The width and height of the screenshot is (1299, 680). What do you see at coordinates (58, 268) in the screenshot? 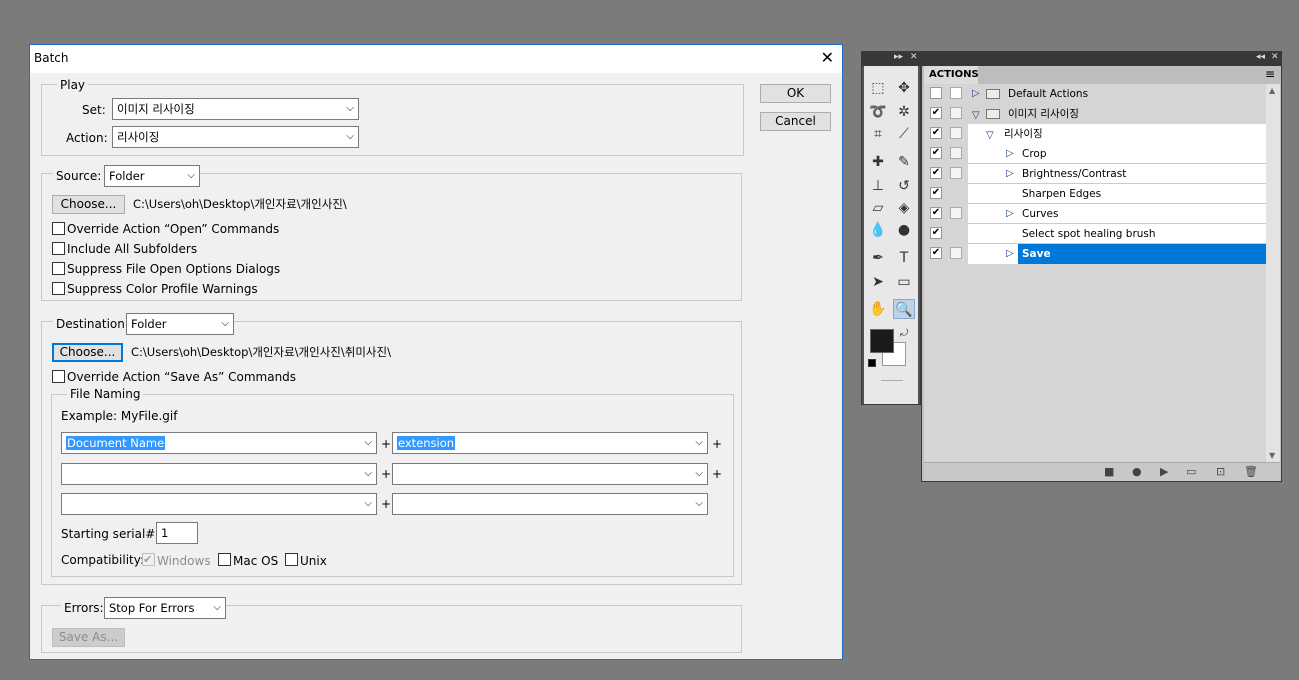
I see `suppress-open-dialogs-checkbox` at bounding box center [58, 268].